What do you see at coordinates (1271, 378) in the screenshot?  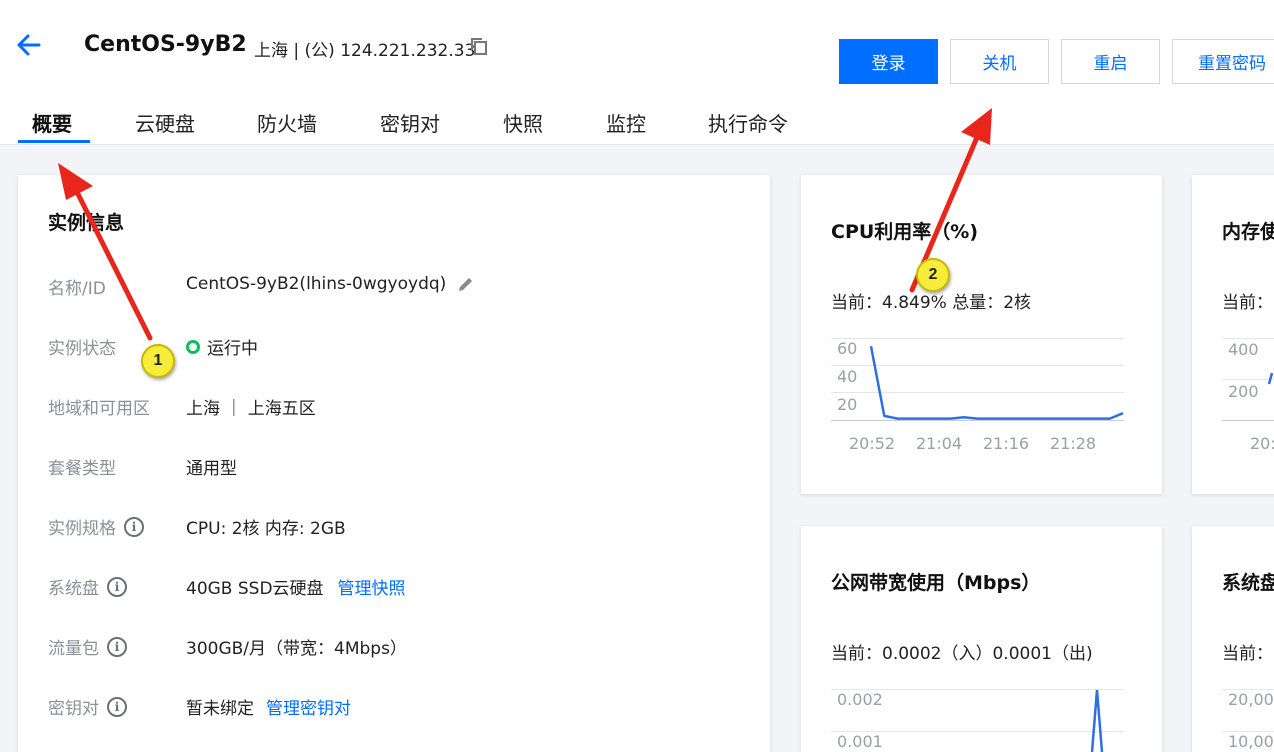 I see `mem-line-fragment` at bounding box center [1271, 378].